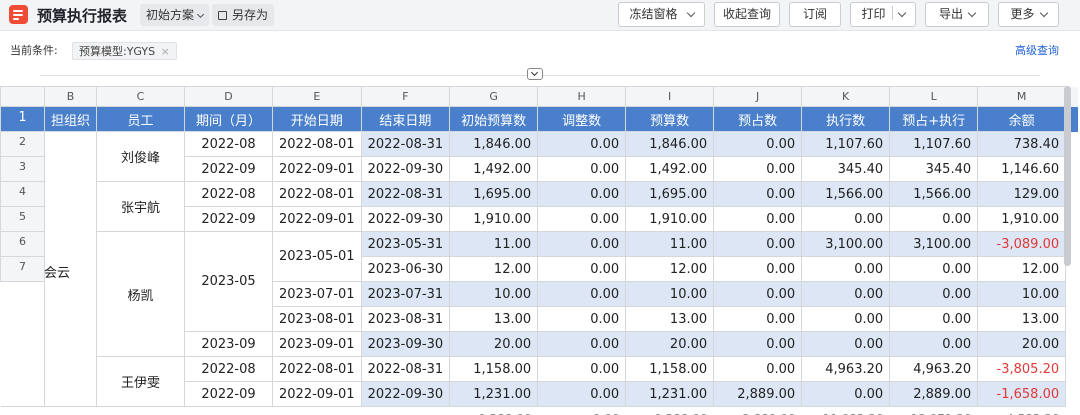  What do you see at coordinates (934, 244) in the screenshot?
I see `res-exec-cell: 3,100.00` at bounding box center [934, 244].